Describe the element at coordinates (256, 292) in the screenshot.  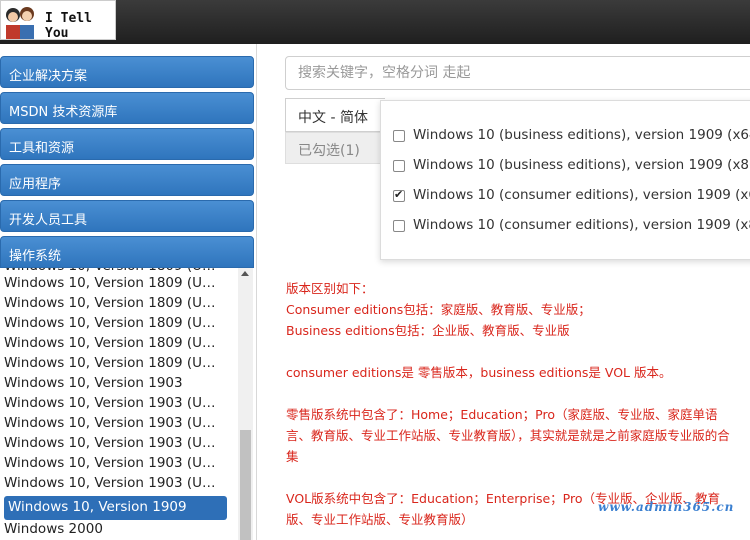
I see `column-divider` at that location.